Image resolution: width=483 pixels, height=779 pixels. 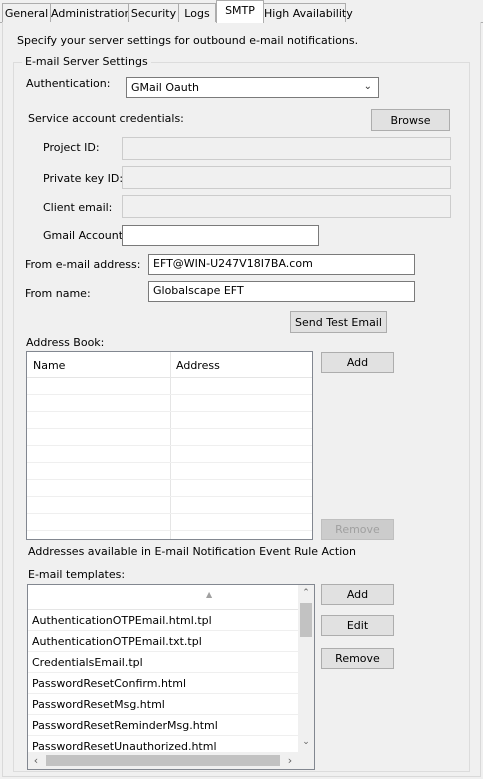 I want to click on tab-label: SMTP, so click(x=240, y=10).